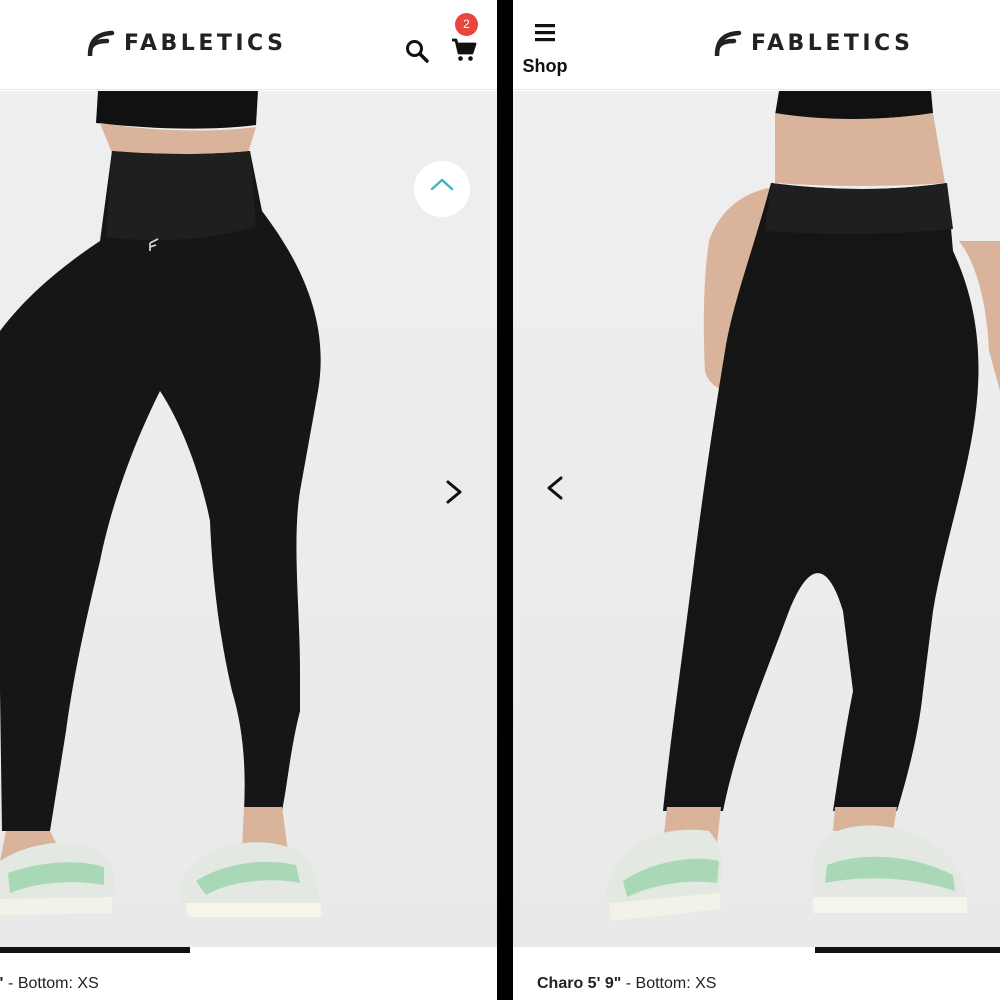 Image resolution: width=1000 pixels, height=1000 pixels. Describe the element at coordinates (464, 50) in the screenshot. I see `cart-icon` at that location.